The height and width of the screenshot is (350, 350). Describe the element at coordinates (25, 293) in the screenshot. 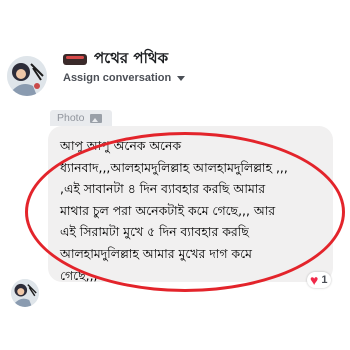

I see `sender-avatar` at that location.